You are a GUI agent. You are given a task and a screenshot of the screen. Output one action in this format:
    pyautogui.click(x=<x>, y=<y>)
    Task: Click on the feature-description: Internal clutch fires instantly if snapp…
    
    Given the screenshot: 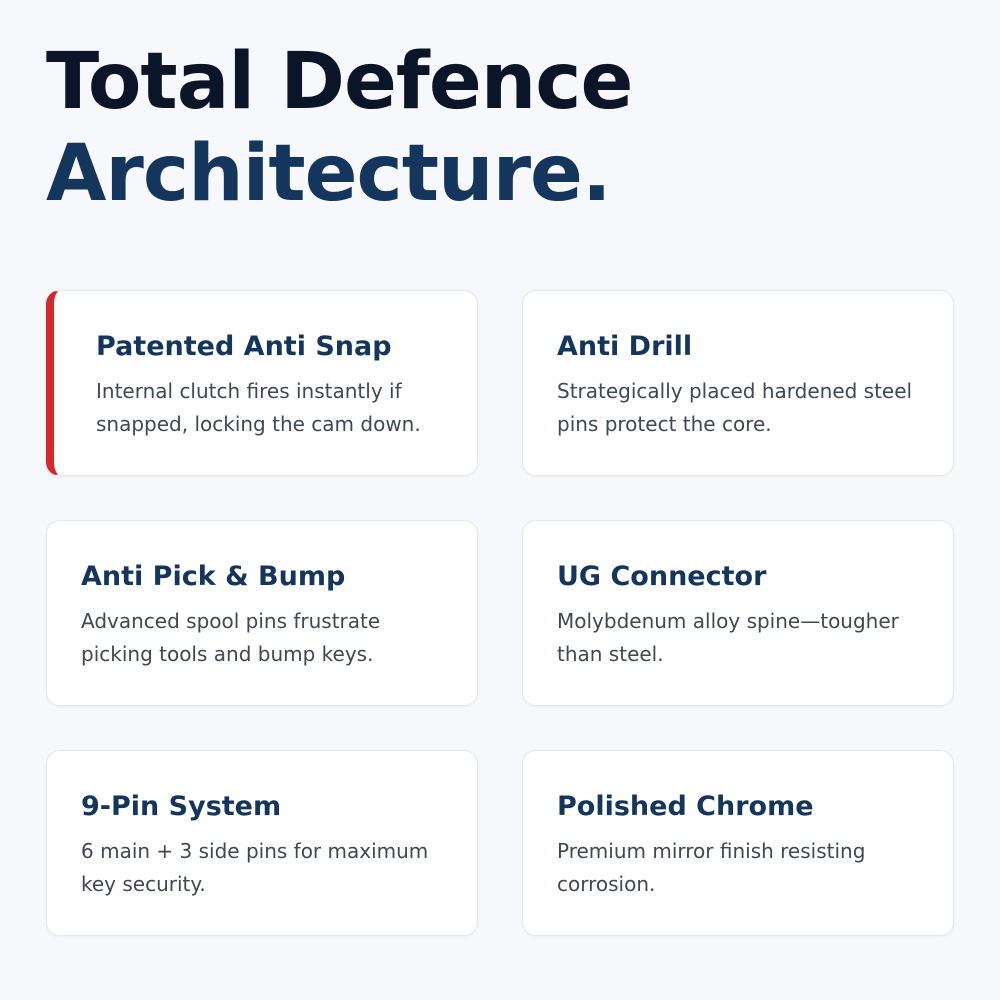 What is the action you would take?
    pyautogui.click(x=258, y=407)
    